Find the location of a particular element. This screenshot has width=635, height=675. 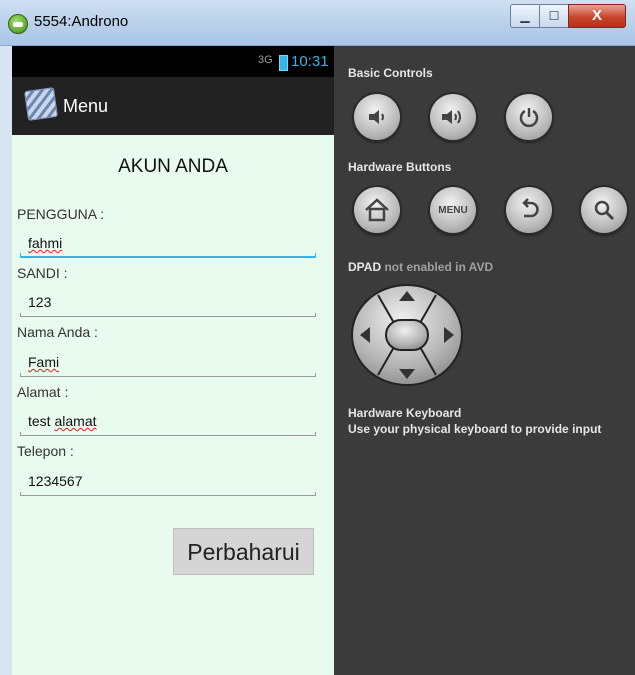

name-value: Fami is located at coordinates (44, 362).